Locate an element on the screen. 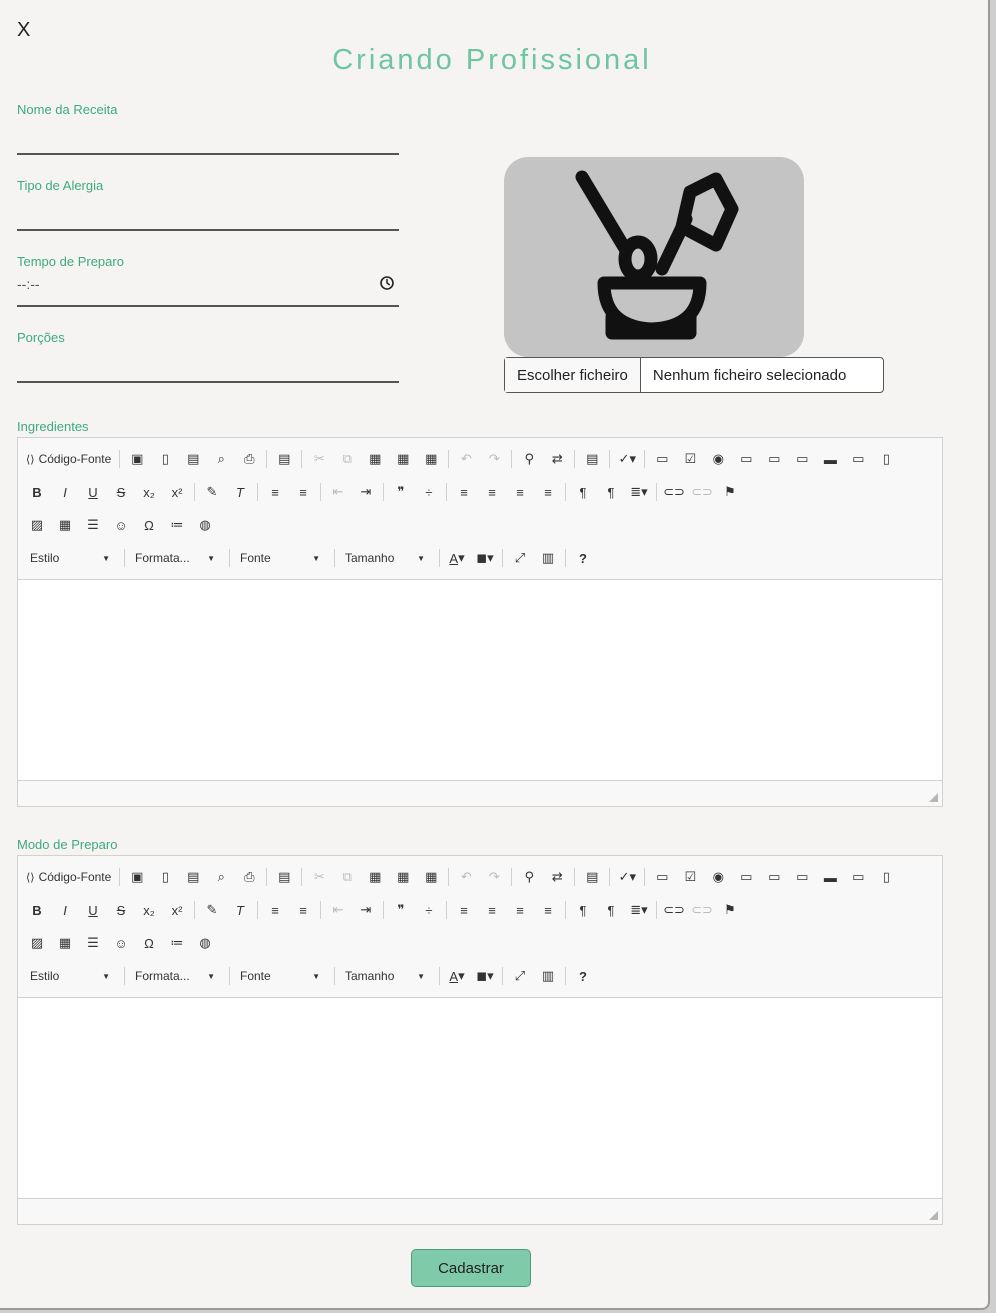 The image size is (996, 1313). table-icon: ▦ is located at coordinates (65, 525).